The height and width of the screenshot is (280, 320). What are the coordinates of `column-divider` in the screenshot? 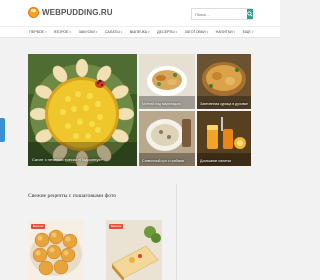 It's located at (176, 232).